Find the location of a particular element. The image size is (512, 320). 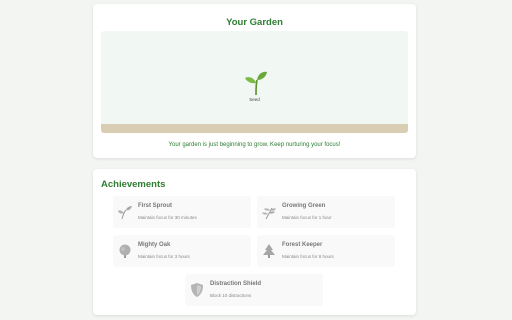

achievement-description: Maintain focus for 30 minutes is located at coordinates (167, 217).